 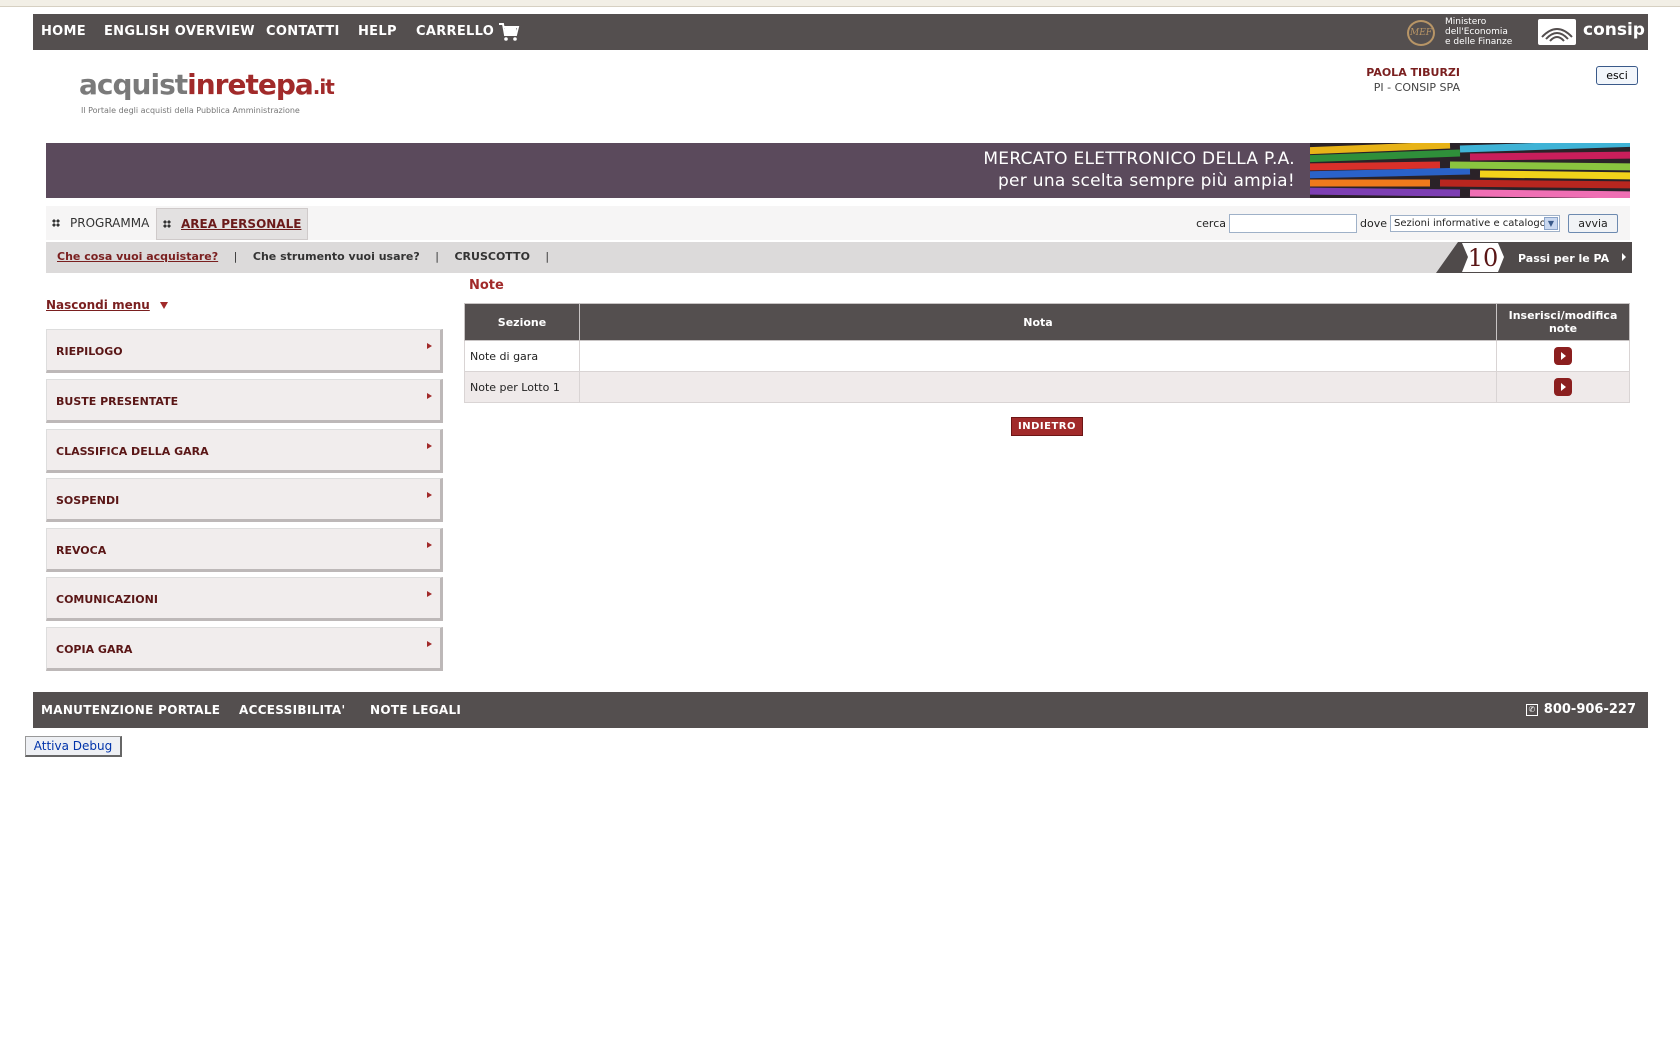 I want to click on sidebar-item-revoca: REVOCA, so click(x=244, y=550).